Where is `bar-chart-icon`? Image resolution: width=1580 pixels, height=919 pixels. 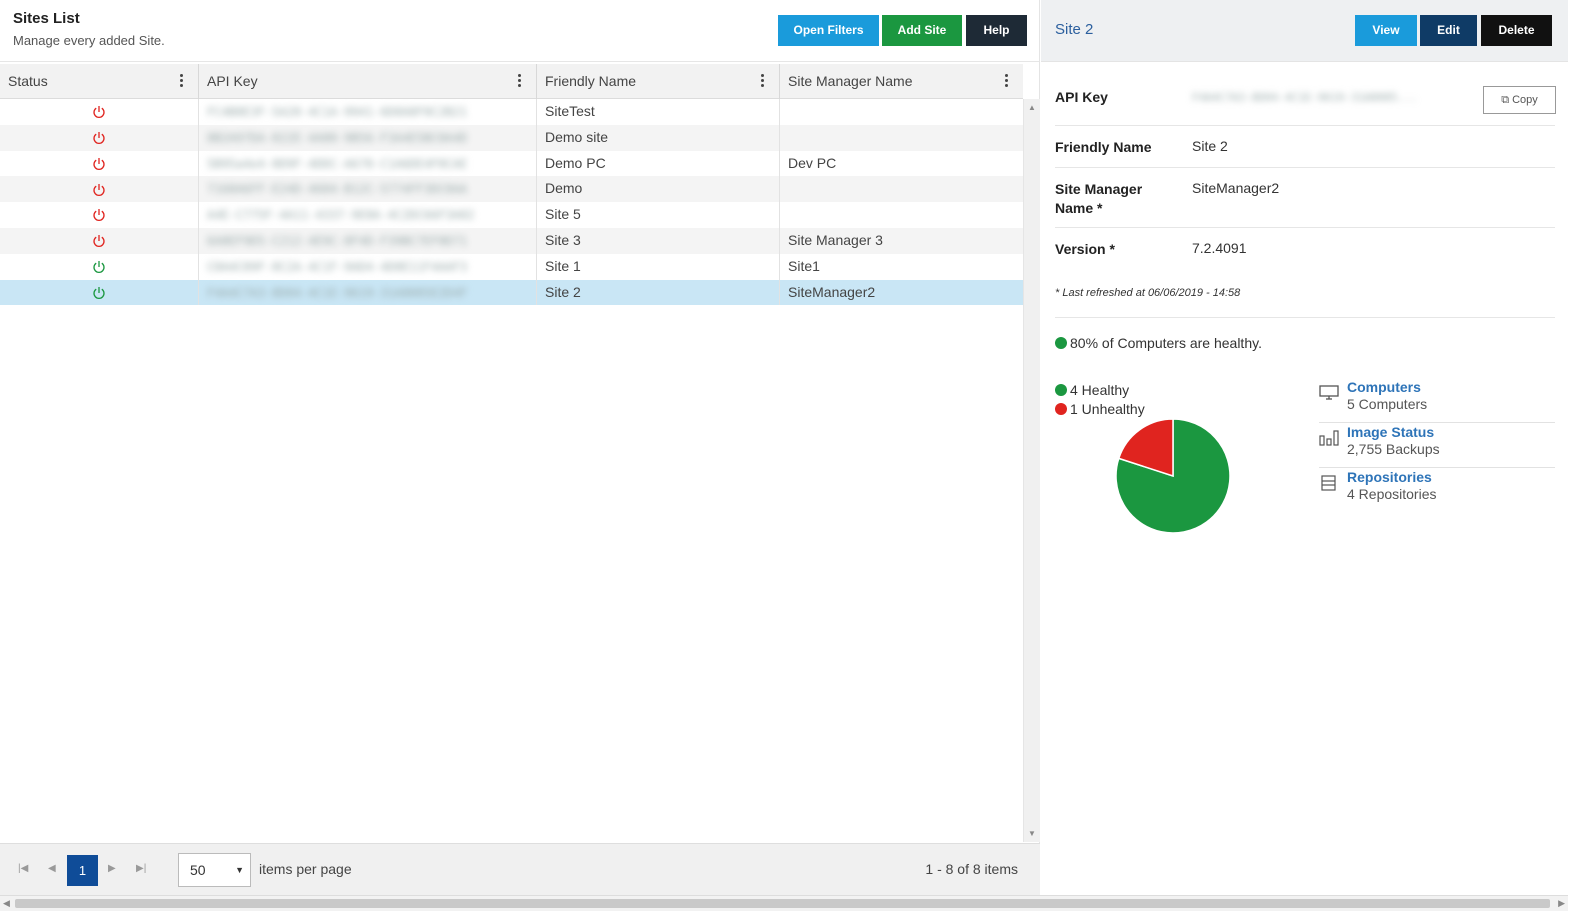
bar-chart-icon is located at coordinates (1329, 440).